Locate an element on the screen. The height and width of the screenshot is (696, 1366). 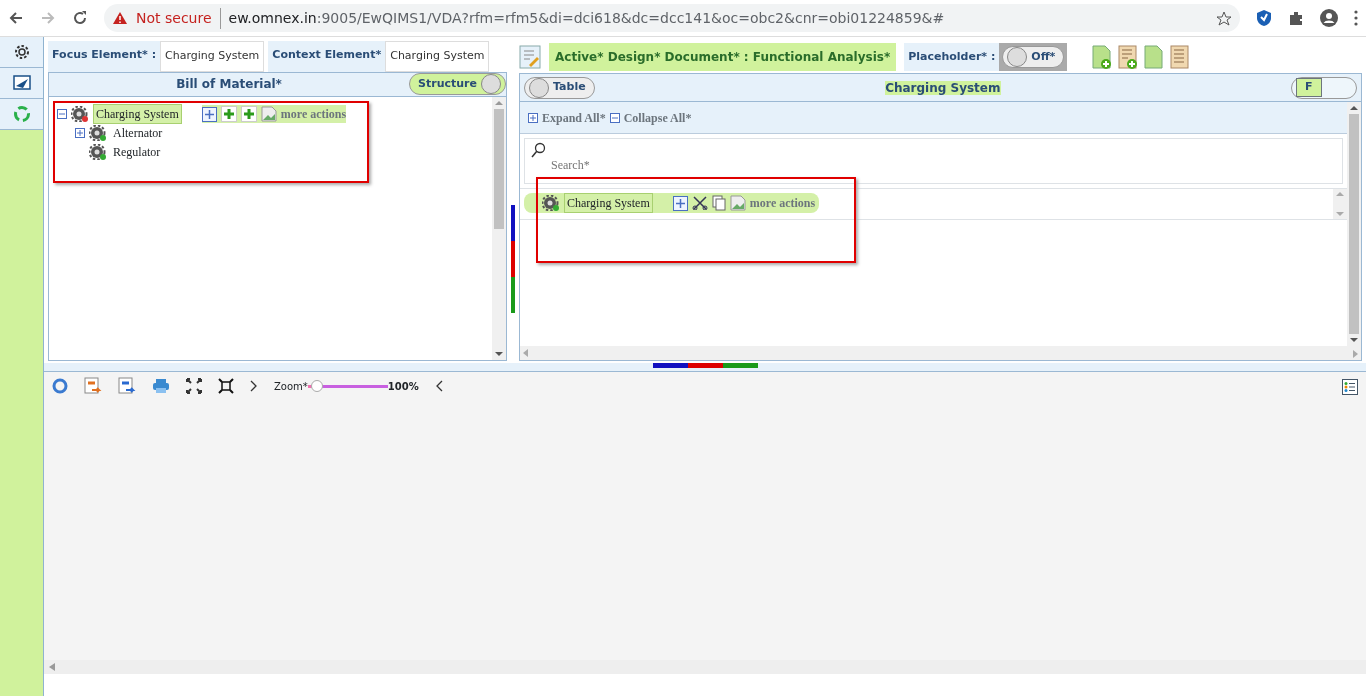
print-icon is located at coordinates (161, 386).